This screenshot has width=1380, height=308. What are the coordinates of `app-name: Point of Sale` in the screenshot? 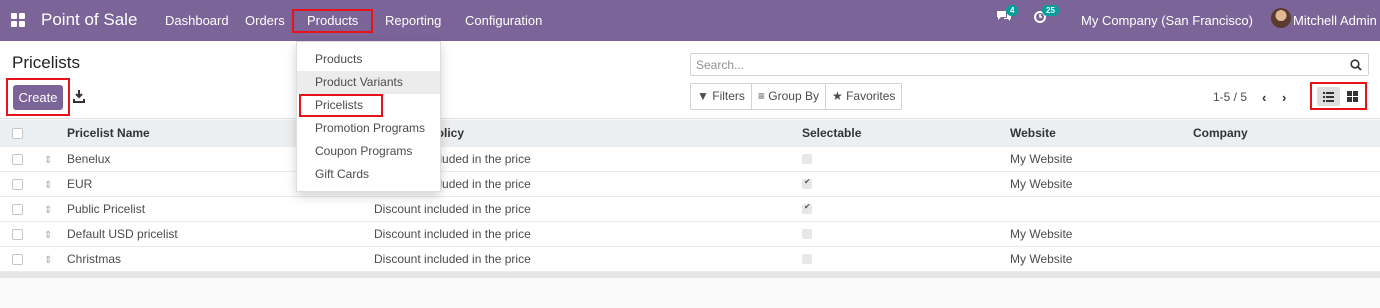 It's located at (89, 20).